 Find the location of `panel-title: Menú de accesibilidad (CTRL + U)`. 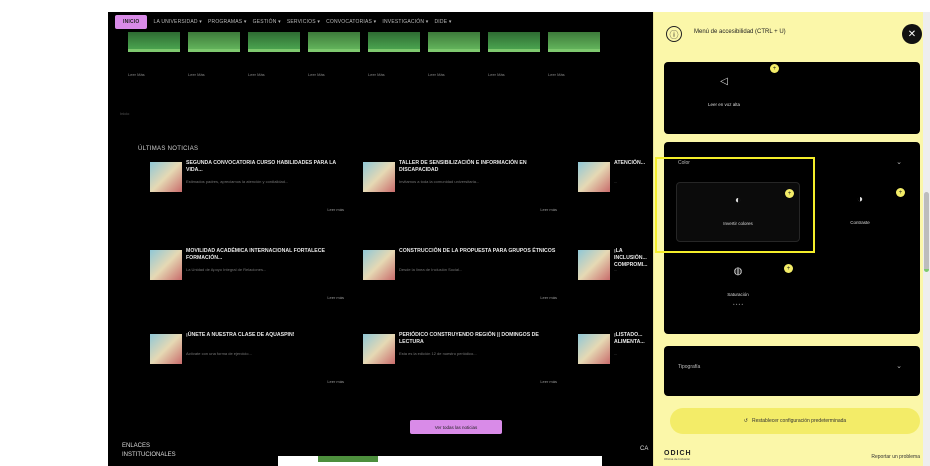

panel-title: Menú de accesibilidad (CTRL + U) is located at coordinates (740, 32).